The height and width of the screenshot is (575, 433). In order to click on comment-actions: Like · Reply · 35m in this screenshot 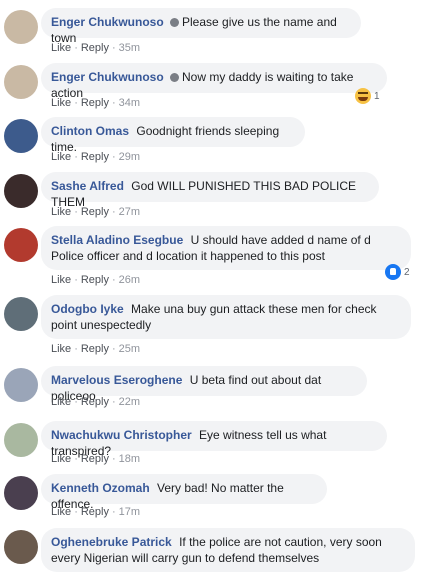, I will do `click(96, 48)`.